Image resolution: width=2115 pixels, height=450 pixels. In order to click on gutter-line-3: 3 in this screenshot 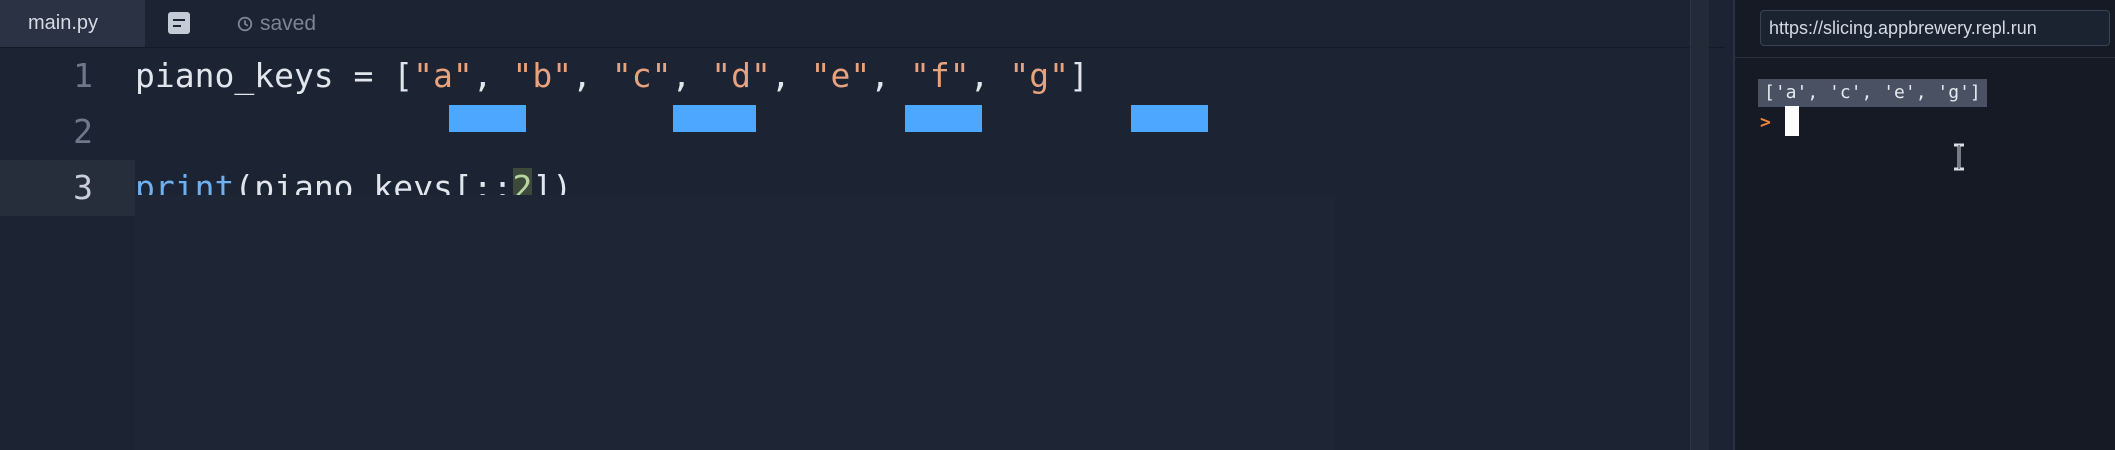, I will do `click(67, 188)`.